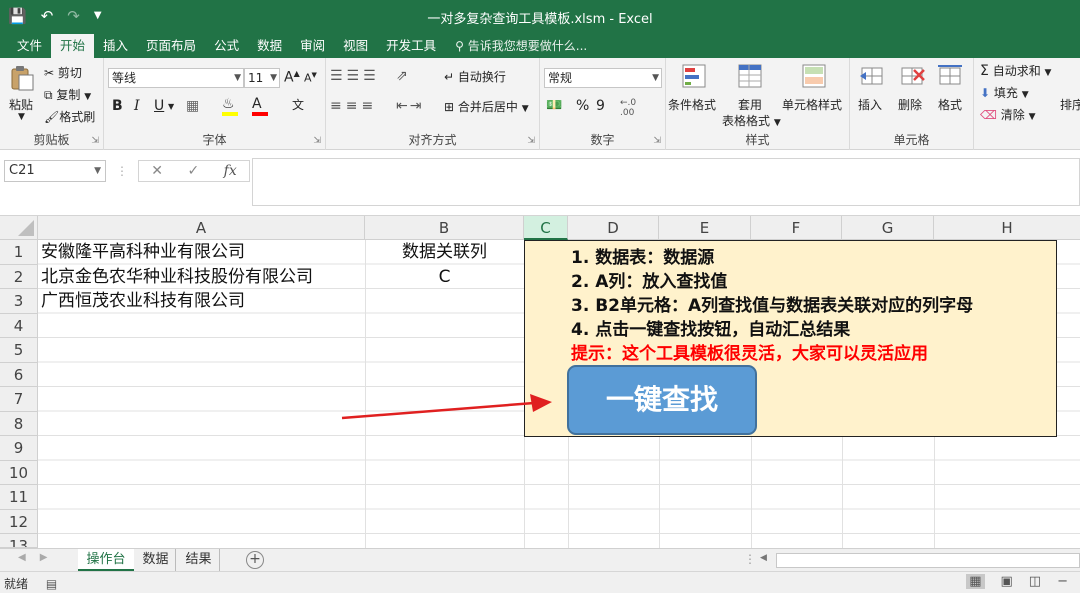 The image size is (1080, 593). Describe the element at coordinates (19, 325) in the screenshot. I see `row-header-4: 4` at that location.